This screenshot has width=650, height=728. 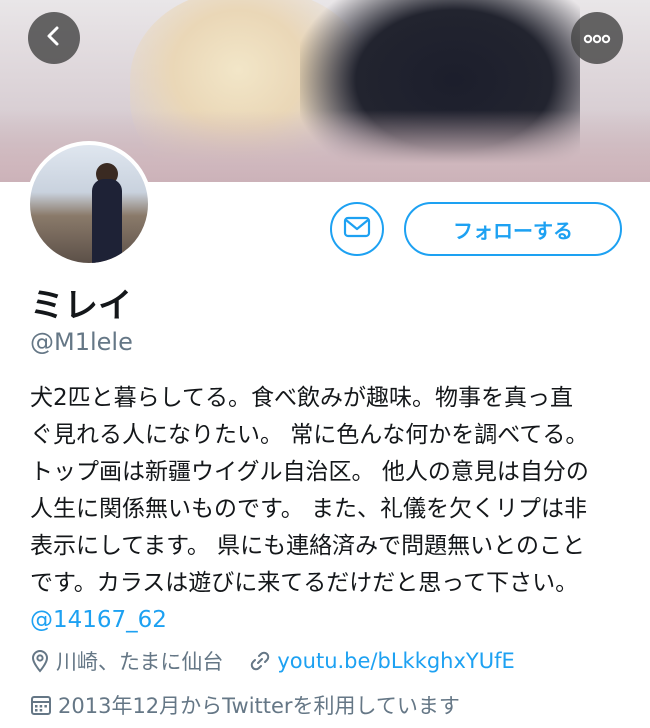 I want to click on bio-line: トップ画は新疆ウイグル自治区。 他人の意見は自分の, so click(x=309, y=472).